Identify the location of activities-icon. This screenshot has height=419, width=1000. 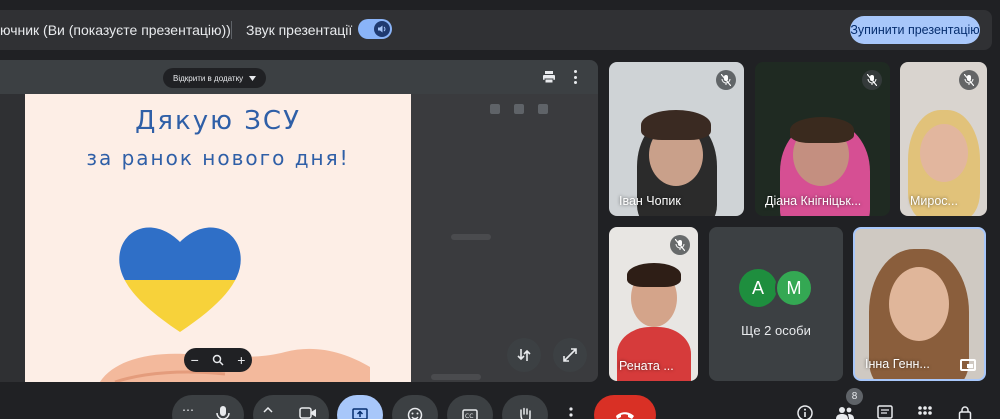
(925, 411).